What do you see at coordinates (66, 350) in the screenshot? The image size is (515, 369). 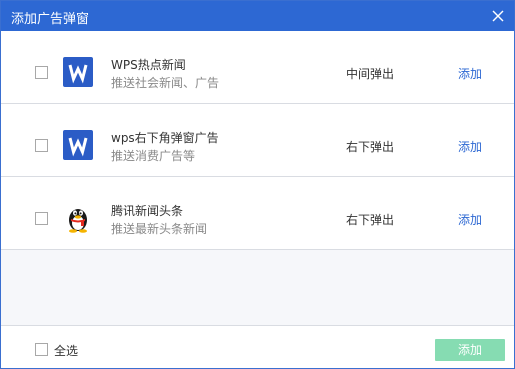 I see `select-all-label: 全选` at bounding box center [66, 350].